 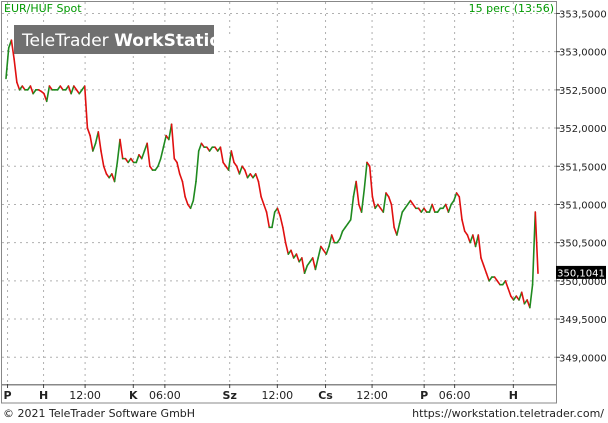 What do you see at coordinates (325, 395) in the screenshot?
I see `x-tick-label: Cs` at bounding box center [325, 395].